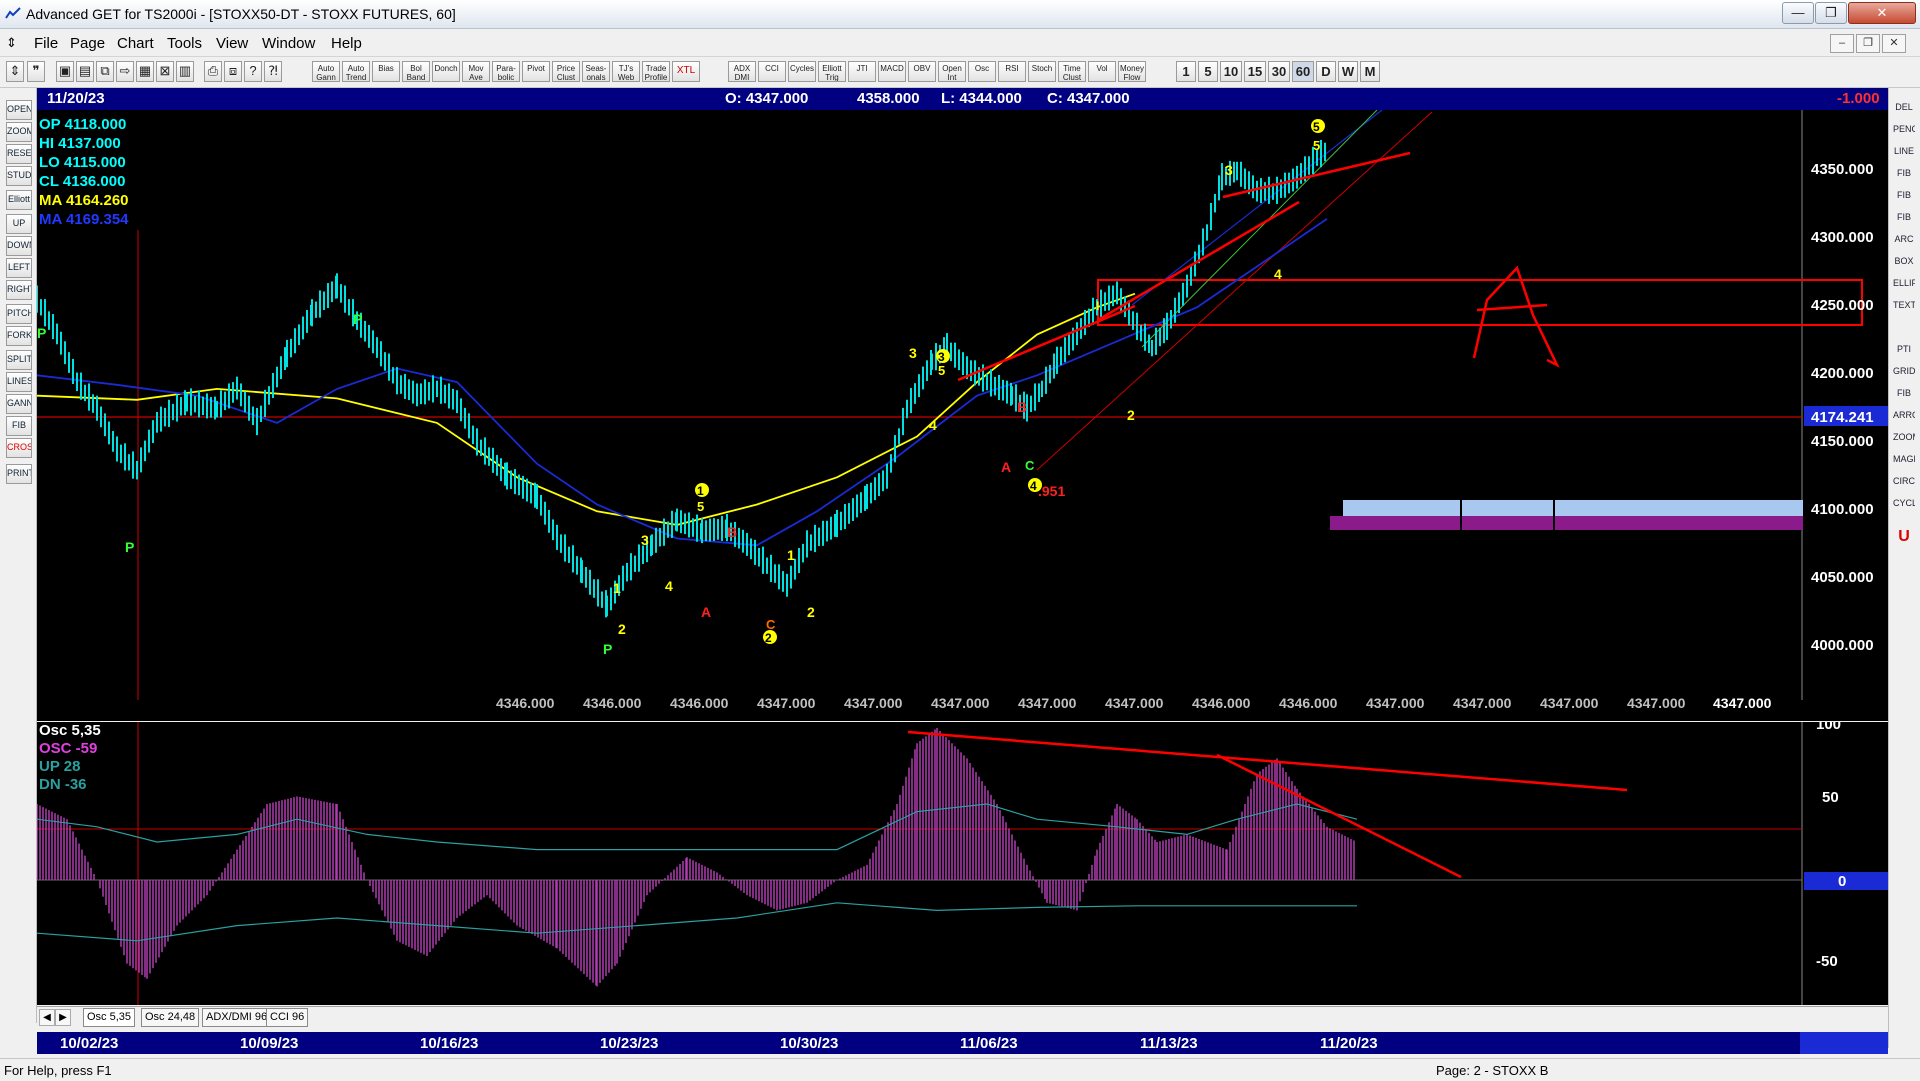  I want to click on tab-osc-5-35: Osc 5,35, so click(109, 1017).